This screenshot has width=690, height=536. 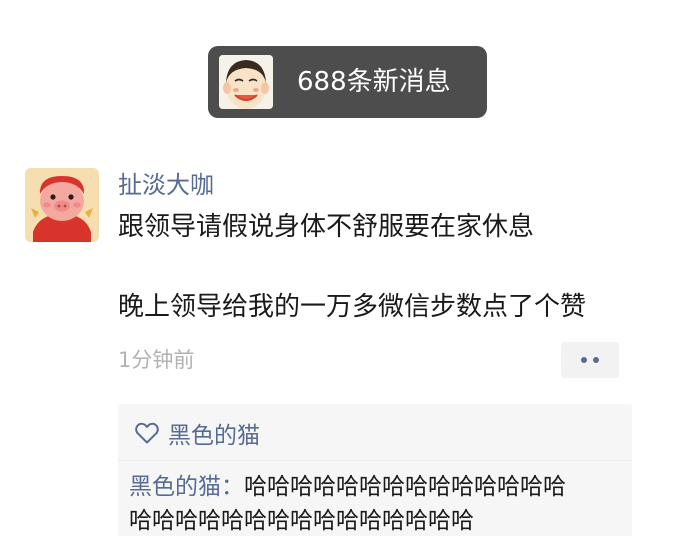 What do you see at coordinates (175, 487) in the screenshot?
I see `commenter-name: 黑色的猫` at bounding box center [175, 487].